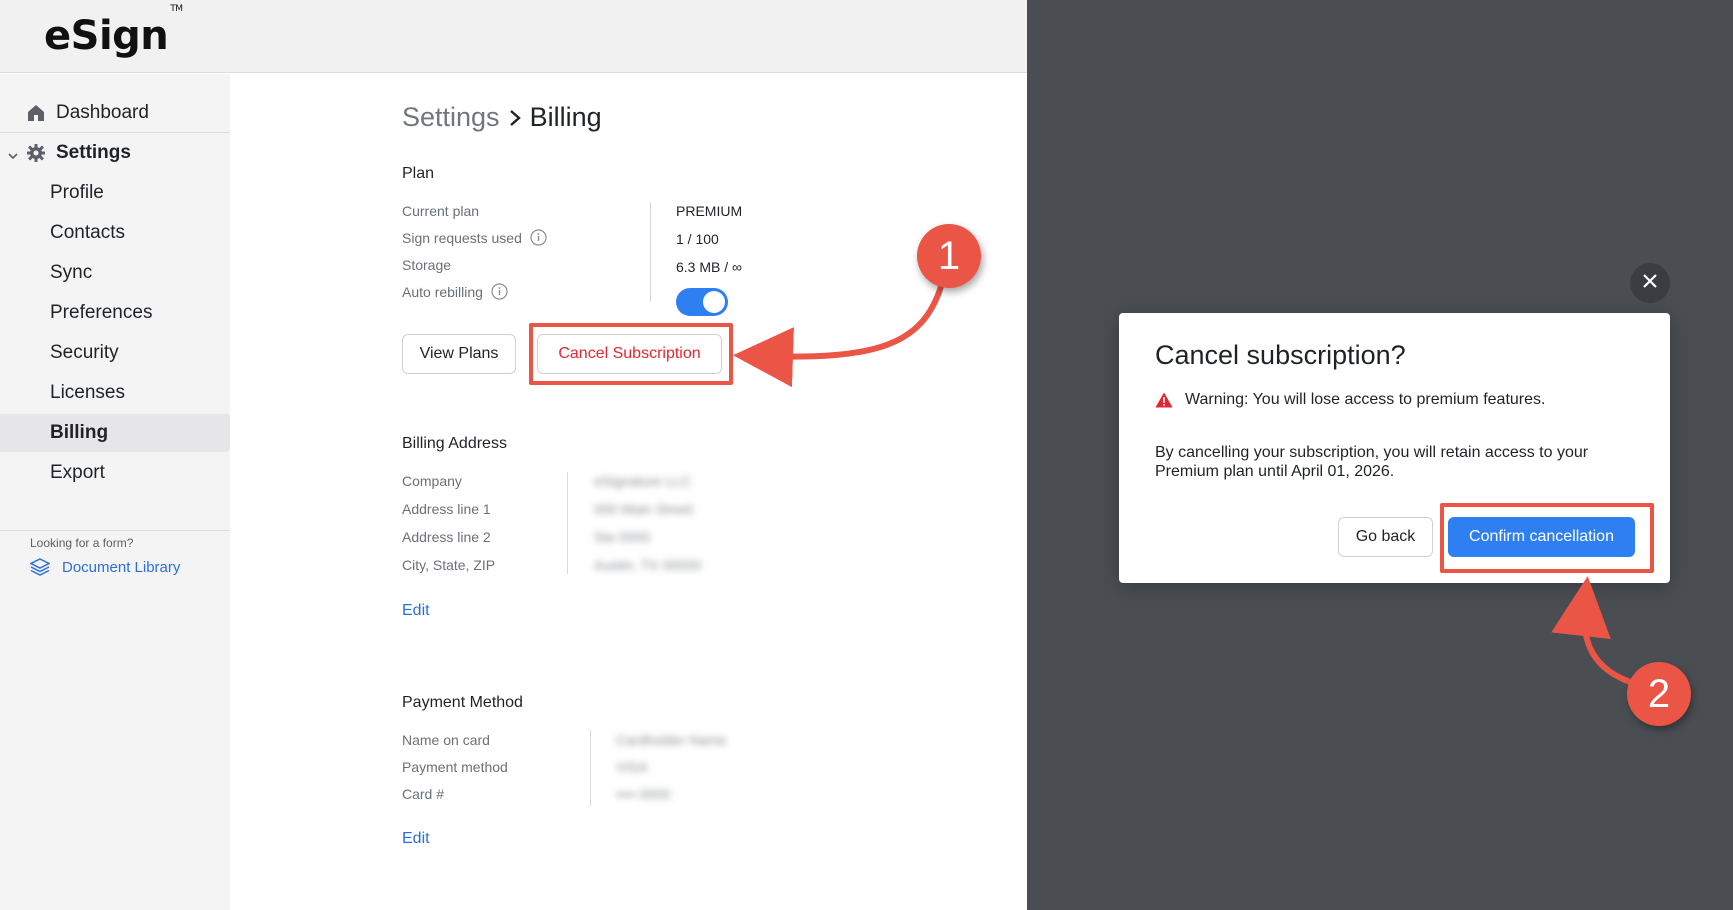 The width and height of the screenshot is (1733, 910). I want to click on home-icon, so click(36, 113).